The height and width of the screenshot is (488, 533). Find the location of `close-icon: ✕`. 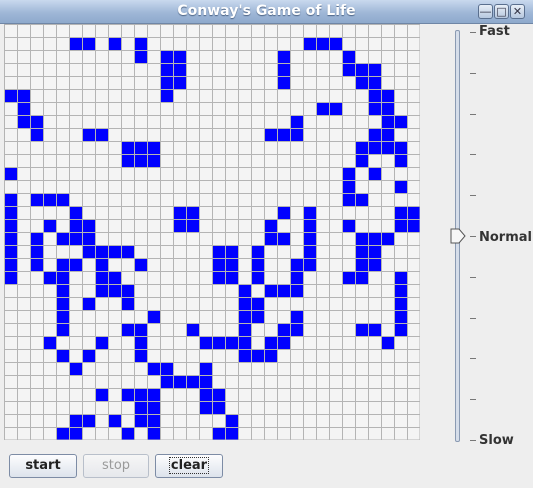

close-icon: ✕ is located at coordinates (517, 11).